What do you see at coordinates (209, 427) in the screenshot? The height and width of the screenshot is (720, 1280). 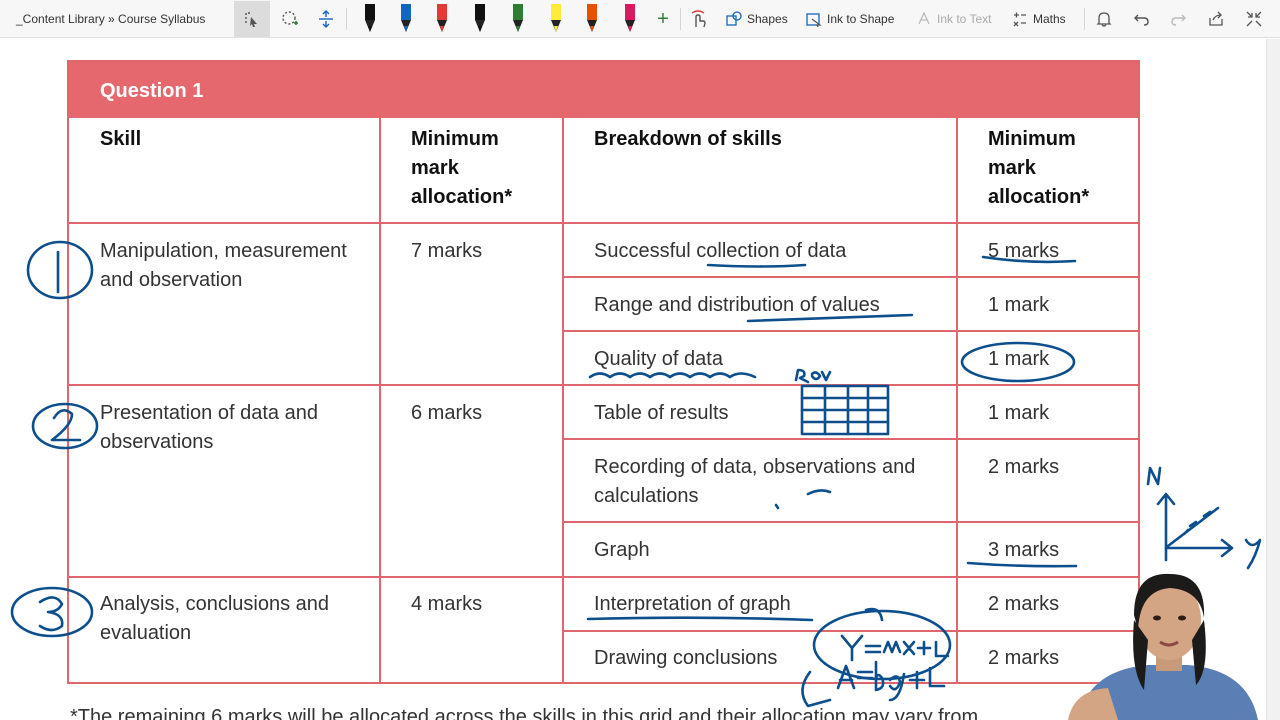 I see `skill-cell: Presentation of data and observations` at bounding box center [209, 427].